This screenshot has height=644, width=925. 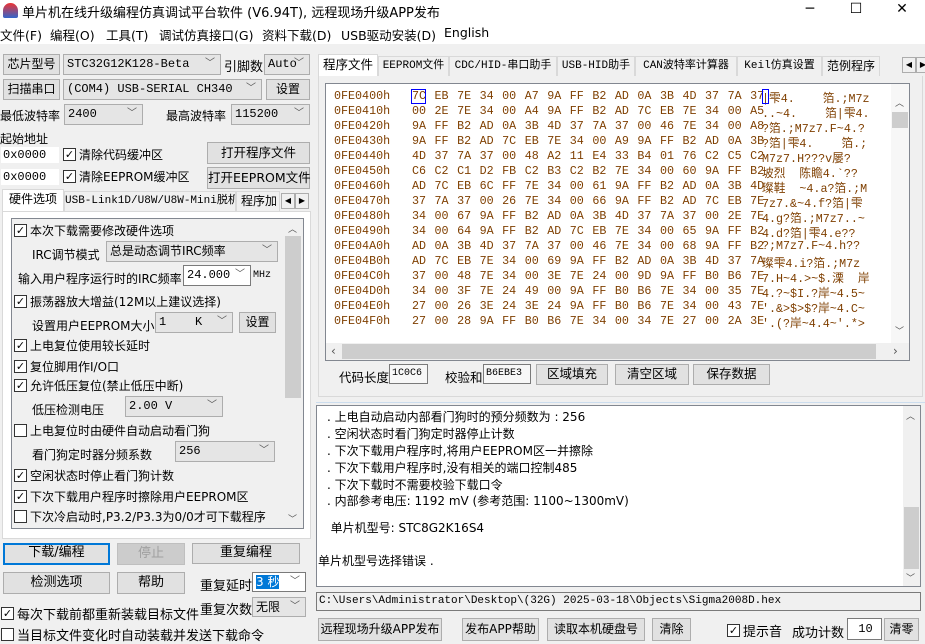 What do you see at coordinates (107, 386) in the screenshot?
I see `option-label: 允许低压复位(禁止低压中断)` at bounding box center [107, 386].